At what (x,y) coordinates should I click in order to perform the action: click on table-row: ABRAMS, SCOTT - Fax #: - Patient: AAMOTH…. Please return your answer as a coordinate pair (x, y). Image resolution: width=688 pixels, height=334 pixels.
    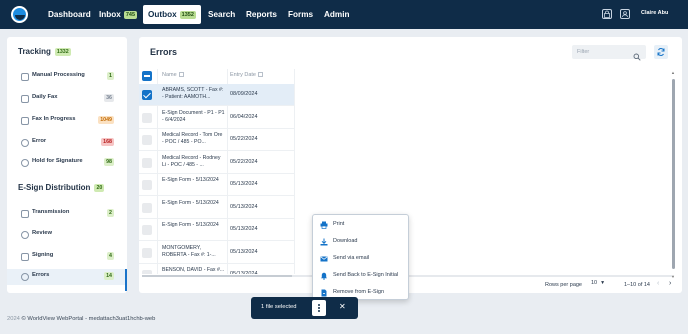
    Looking at the image, I should click on (216, 95).